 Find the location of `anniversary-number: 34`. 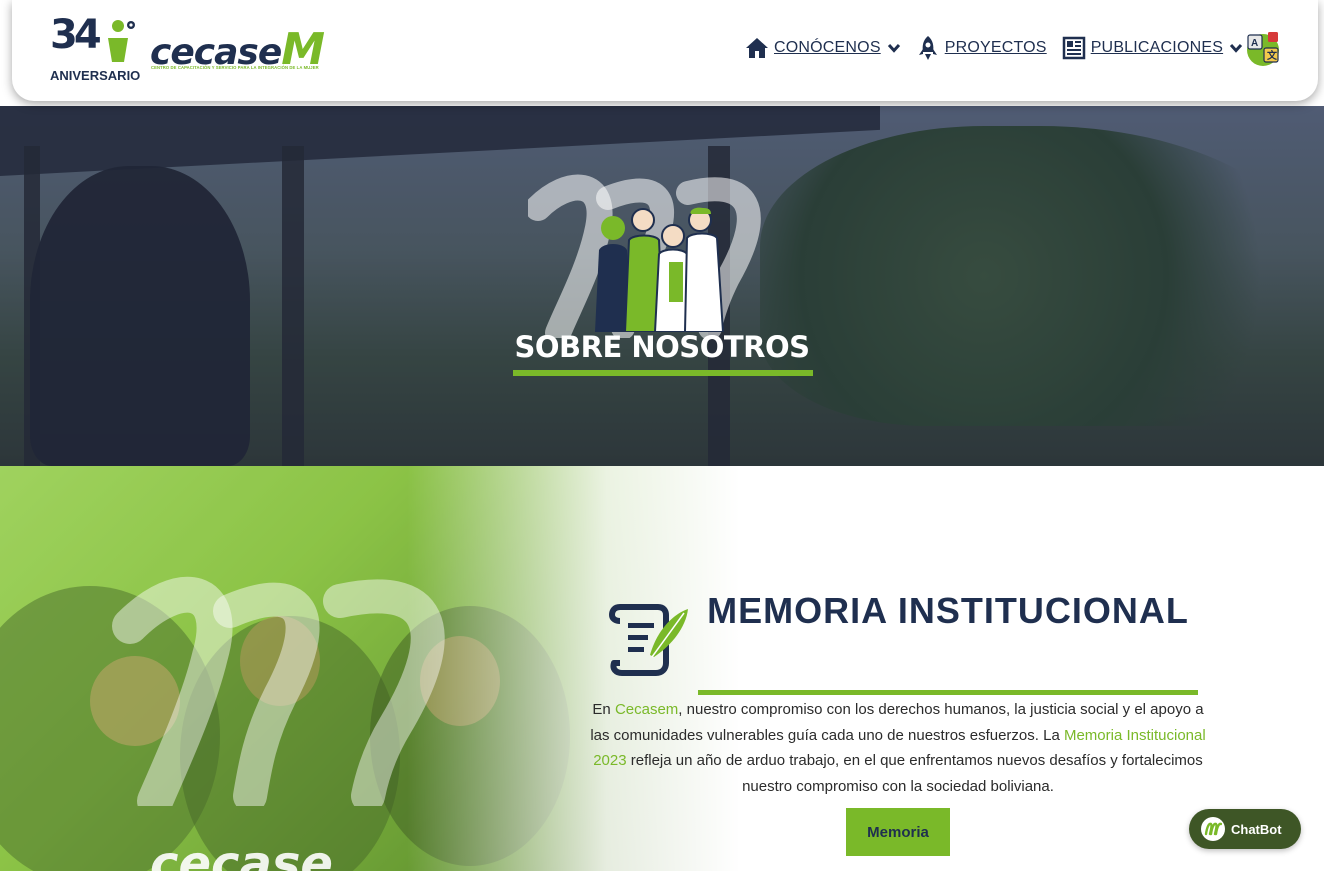

anniversary-number: 34 is located at coordinates (76, 35).